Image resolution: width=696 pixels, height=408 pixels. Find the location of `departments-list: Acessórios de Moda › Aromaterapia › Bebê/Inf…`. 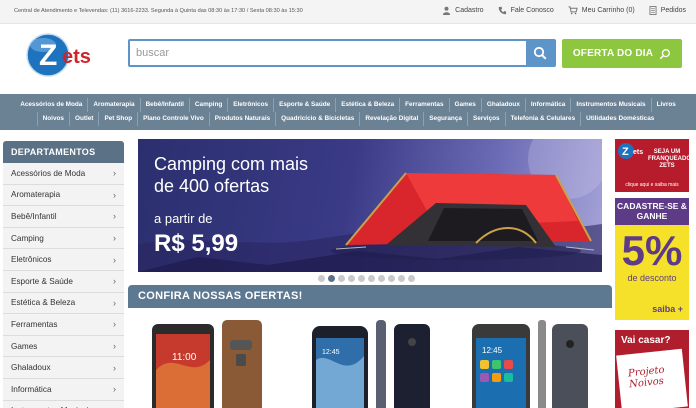

departments-list: Acessórios de Moda › Aromaterapia › Bebê/Inf… is located at coordinates (63, 285).